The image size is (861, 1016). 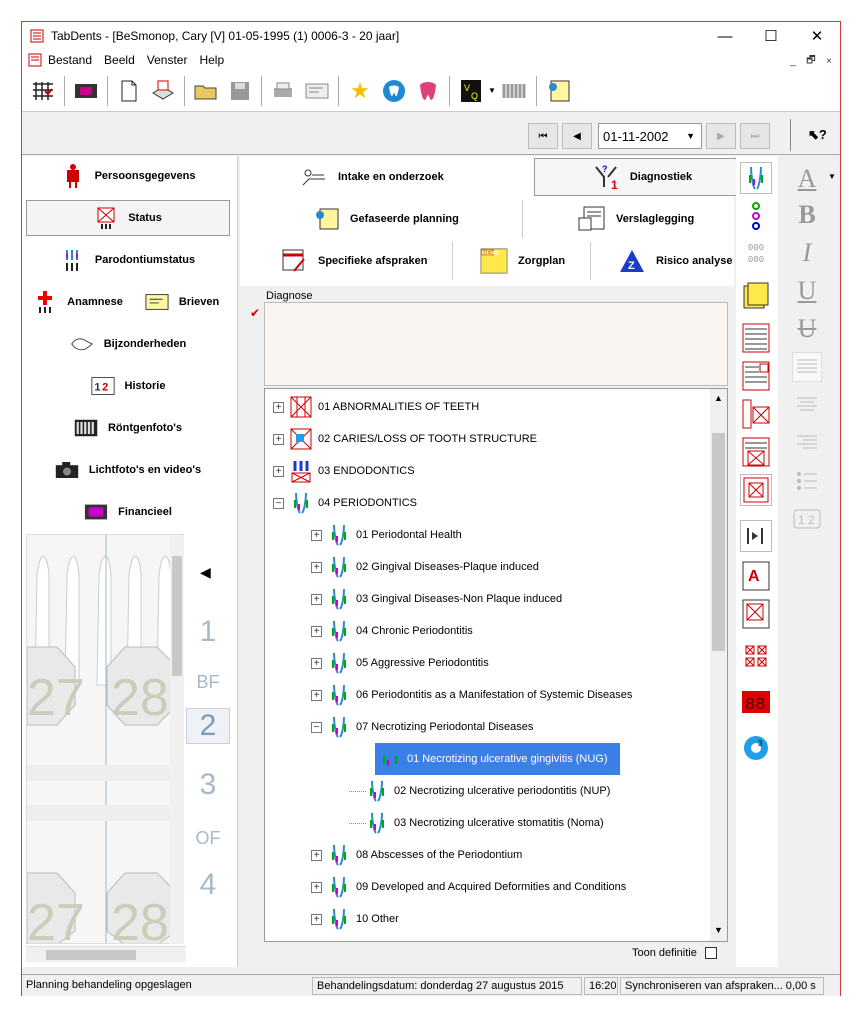 I want to click on tab-risico-analyse: Z Risico analyse, so click(x=675, y=261).